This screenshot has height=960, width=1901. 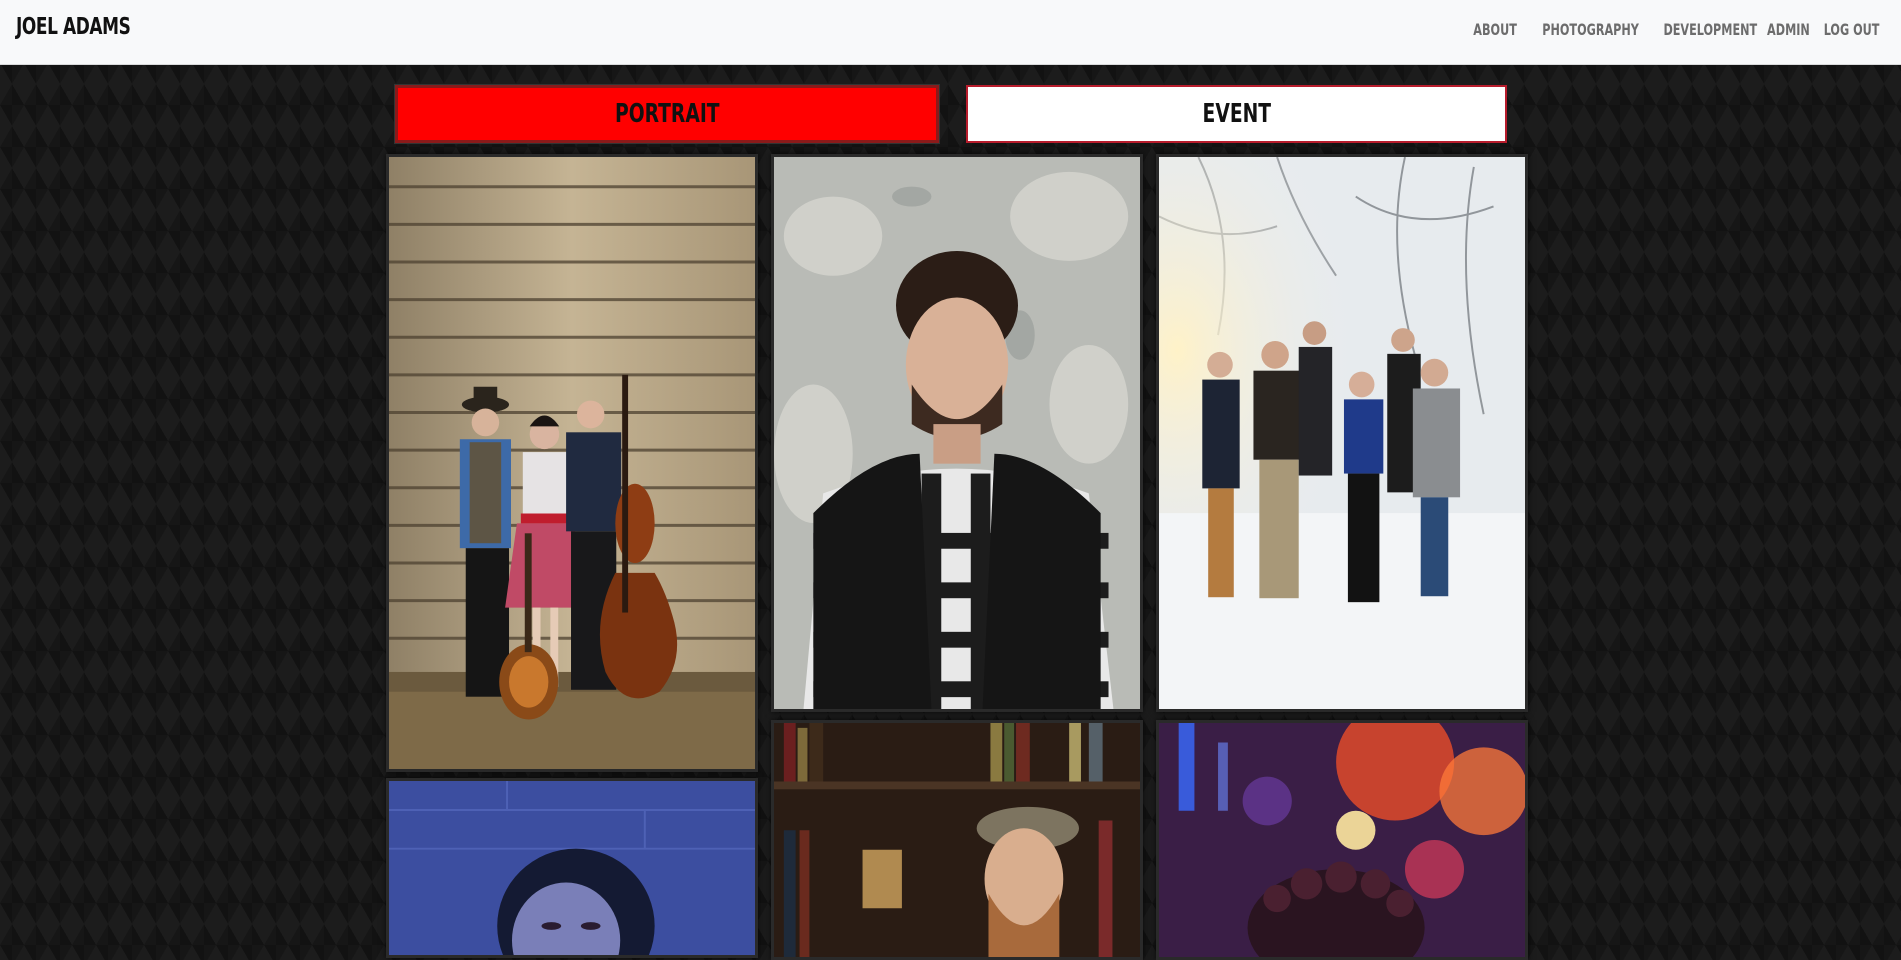 What do you see at coordinates (73, 27) in the screenshot?
I see `brand-logo: JOEL ADAMS` at bounding box center [73, 27].